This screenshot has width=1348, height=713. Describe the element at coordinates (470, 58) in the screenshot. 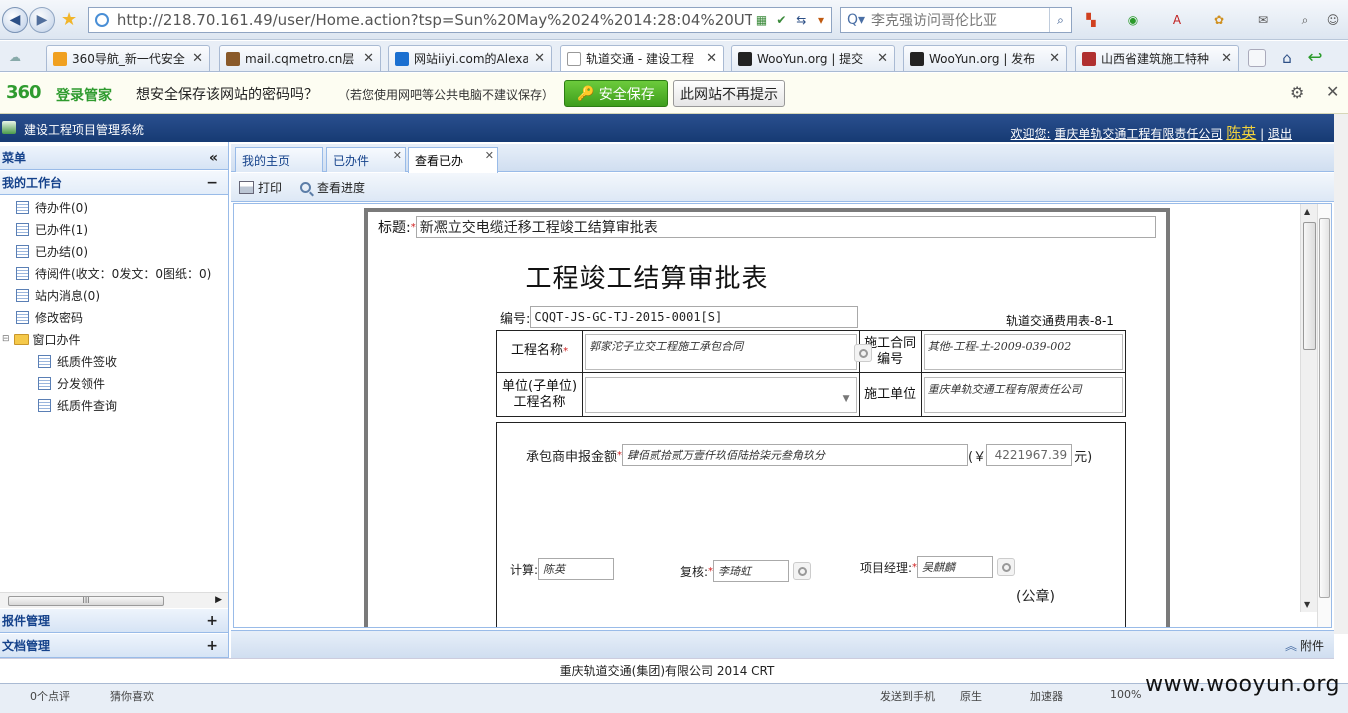

I see `browser-tab-alexa: 网站iiyi.com的Alexa ✕` at that location.